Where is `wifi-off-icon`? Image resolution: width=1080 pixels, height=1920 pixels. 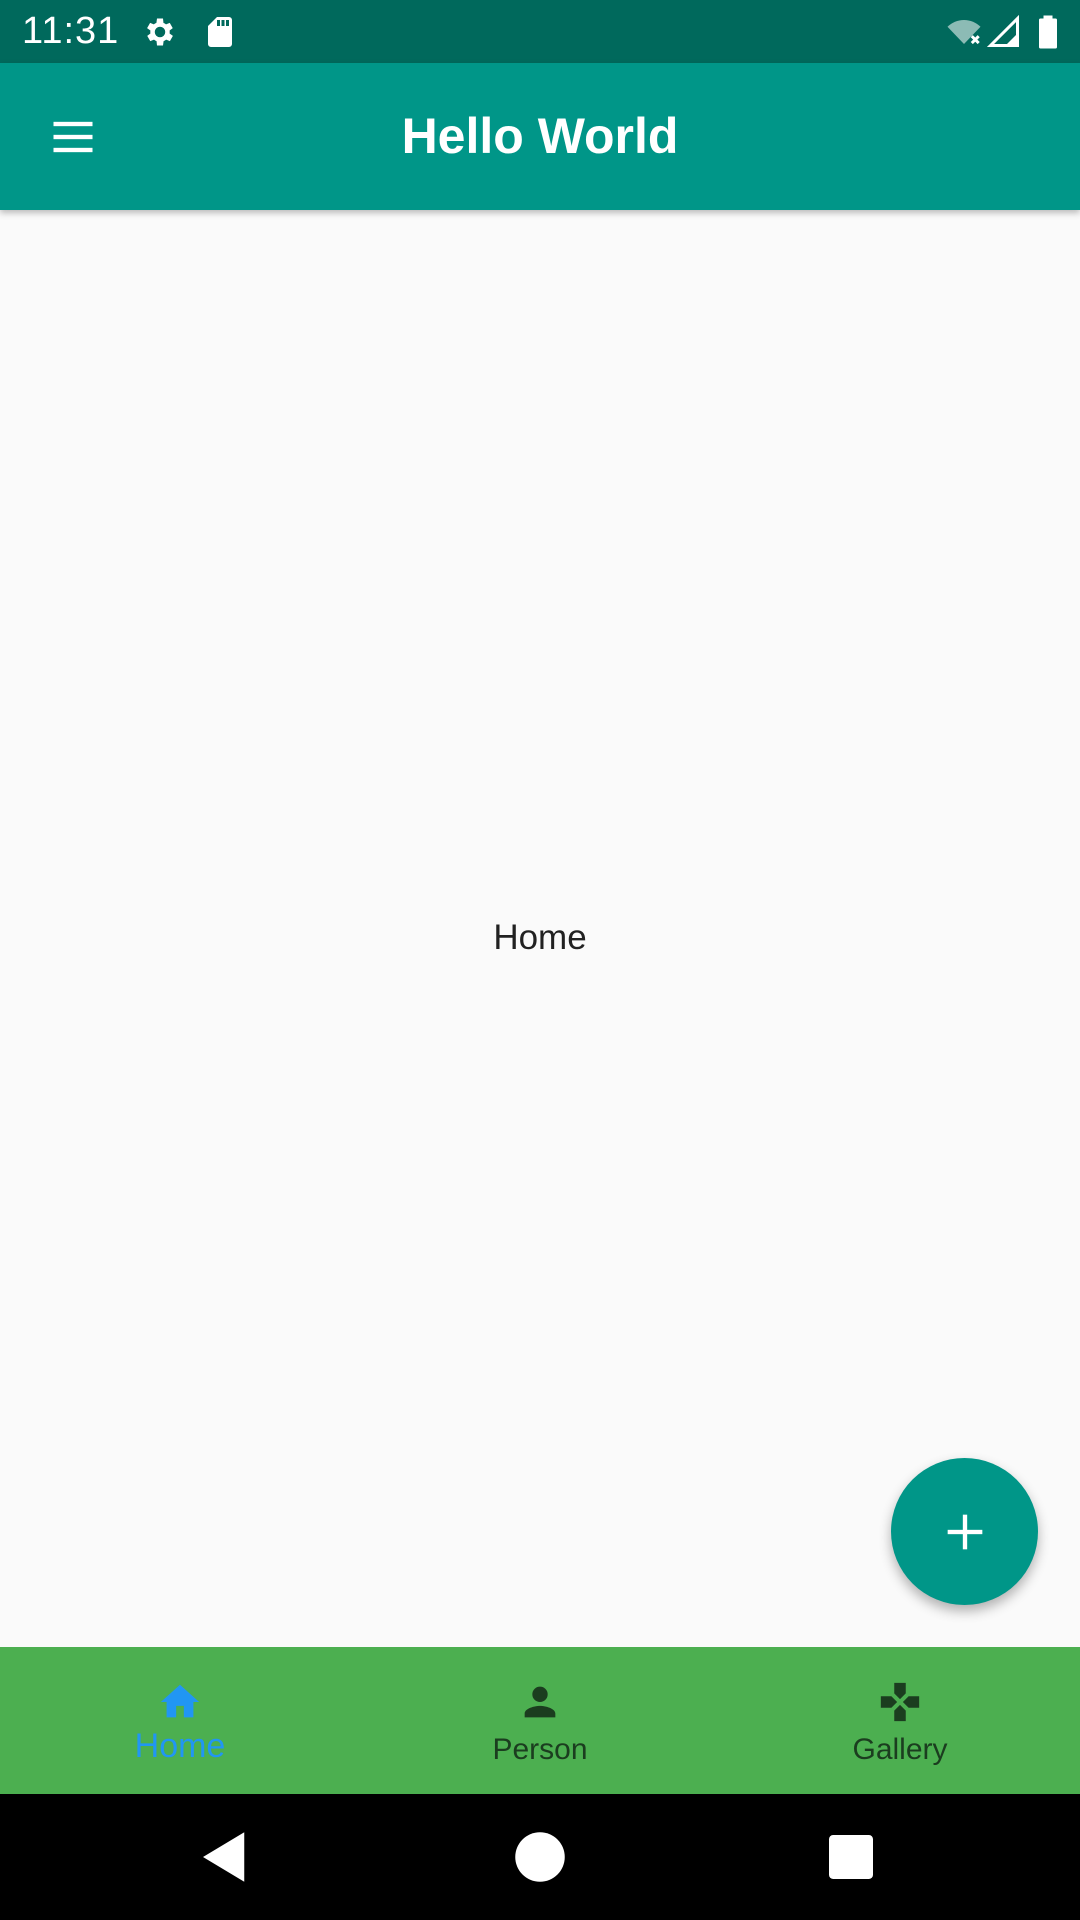 wifi-off-icon is located at coordinates (964, 32).